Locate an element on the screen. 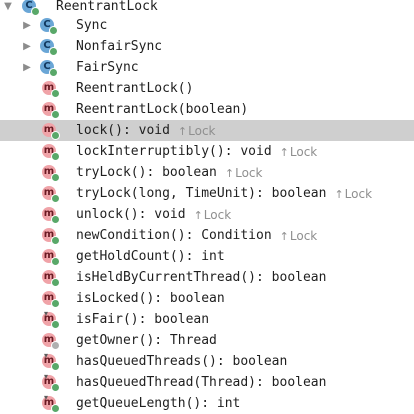 This screenshot has width=414, height=414. tree-node-label: lockInterruptibly(): void ↑Lock is located at coordinates (196, 151).